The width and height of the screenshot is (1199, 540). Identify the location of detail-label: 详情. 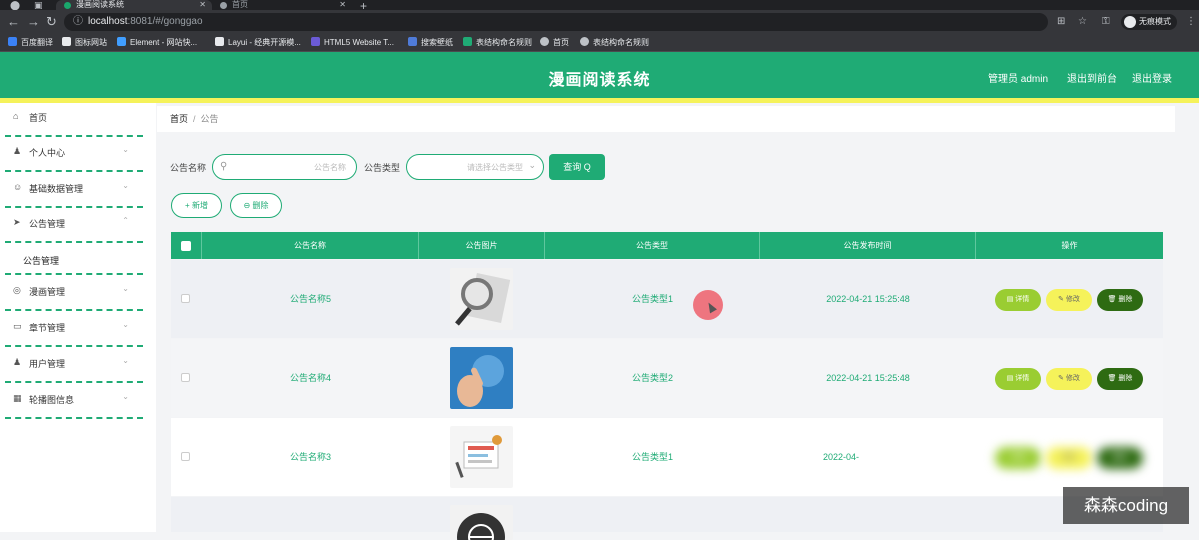
(1018, 457).